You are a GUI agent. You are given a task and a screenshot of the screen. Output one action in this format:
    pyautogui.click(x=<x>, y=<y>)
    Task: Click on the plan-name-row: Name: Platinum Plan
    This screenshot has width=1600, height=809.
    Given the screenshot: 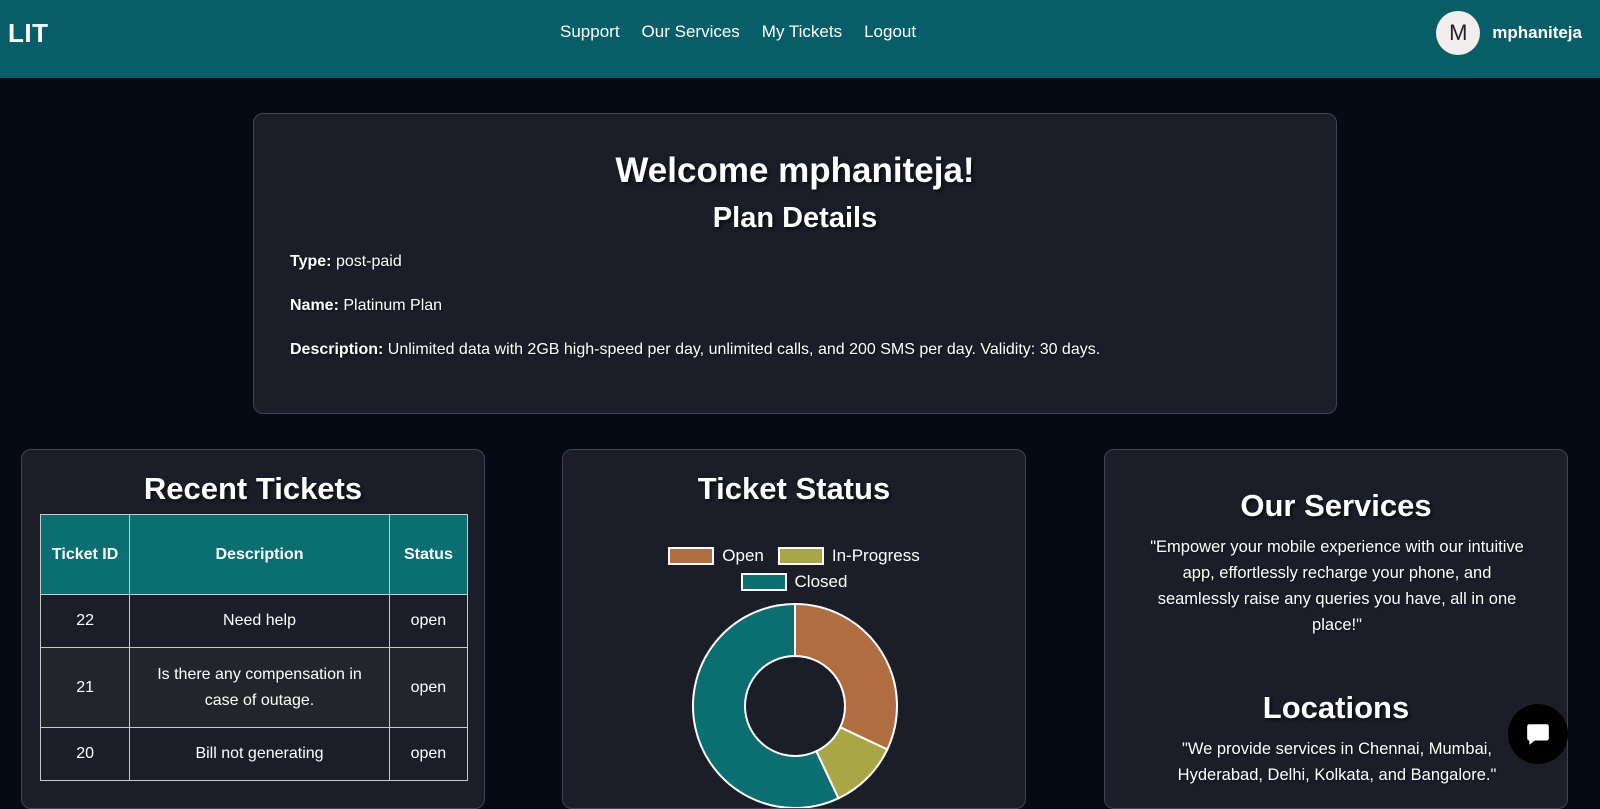 What is the action you would take?
    pyautogui.click(x=366, y=306)
    